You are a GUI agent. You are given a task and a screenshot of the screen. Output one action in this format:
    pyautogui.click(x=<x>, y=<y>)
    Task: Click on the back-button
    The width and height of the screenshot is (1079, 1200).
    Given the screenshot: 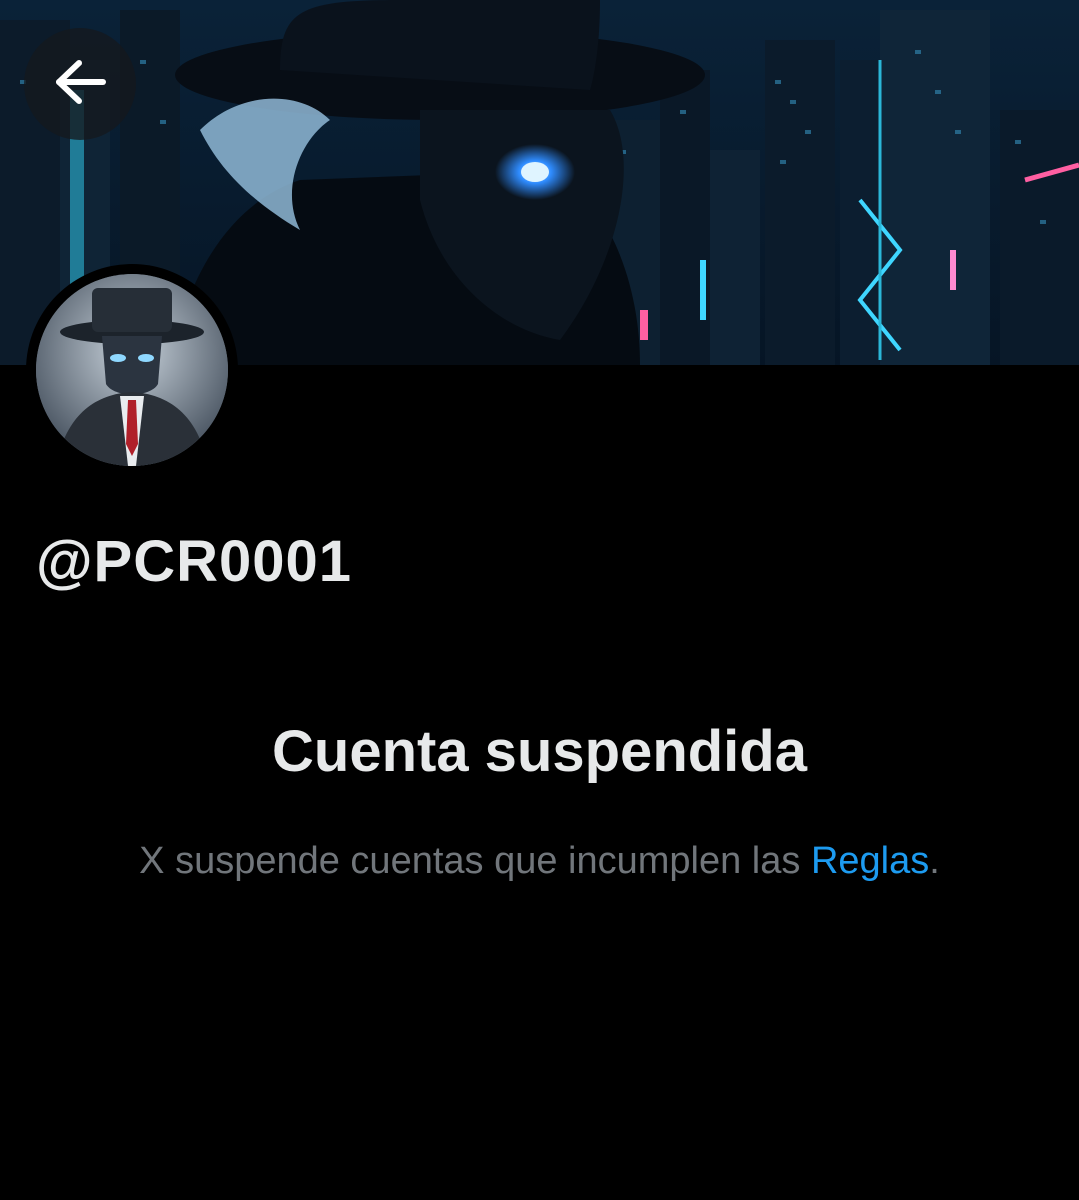 What is the action you would take?
    pyautogui.click(x=80, y=84)
    